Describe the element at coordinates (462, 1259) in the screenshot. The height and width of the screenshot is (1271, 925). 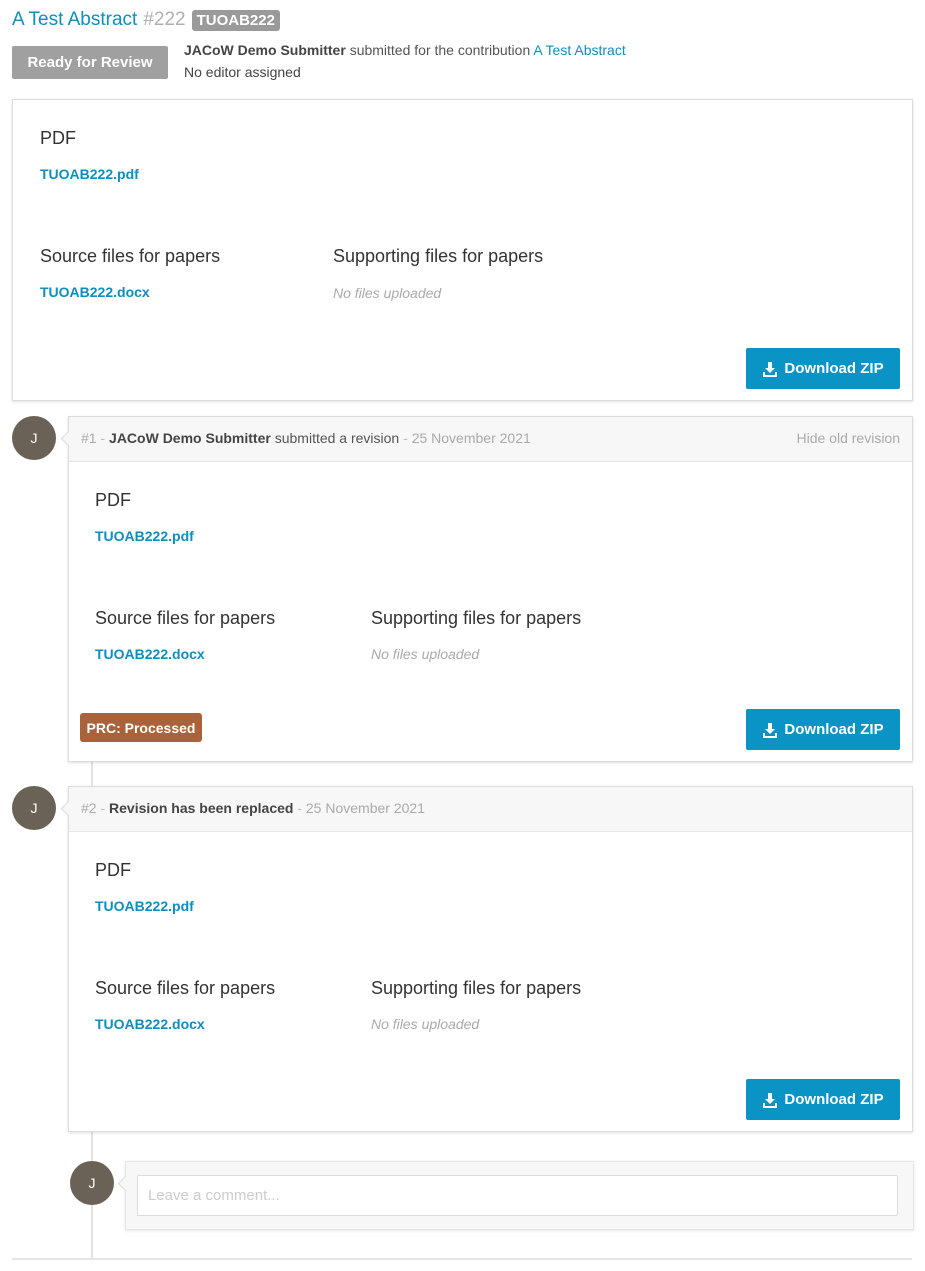
I see `divider` at that location.